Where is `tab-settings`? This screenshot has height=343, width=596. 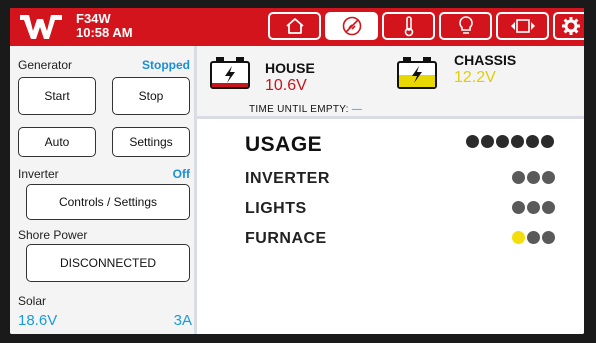
tab-settings is located at coordinates (568, 26).